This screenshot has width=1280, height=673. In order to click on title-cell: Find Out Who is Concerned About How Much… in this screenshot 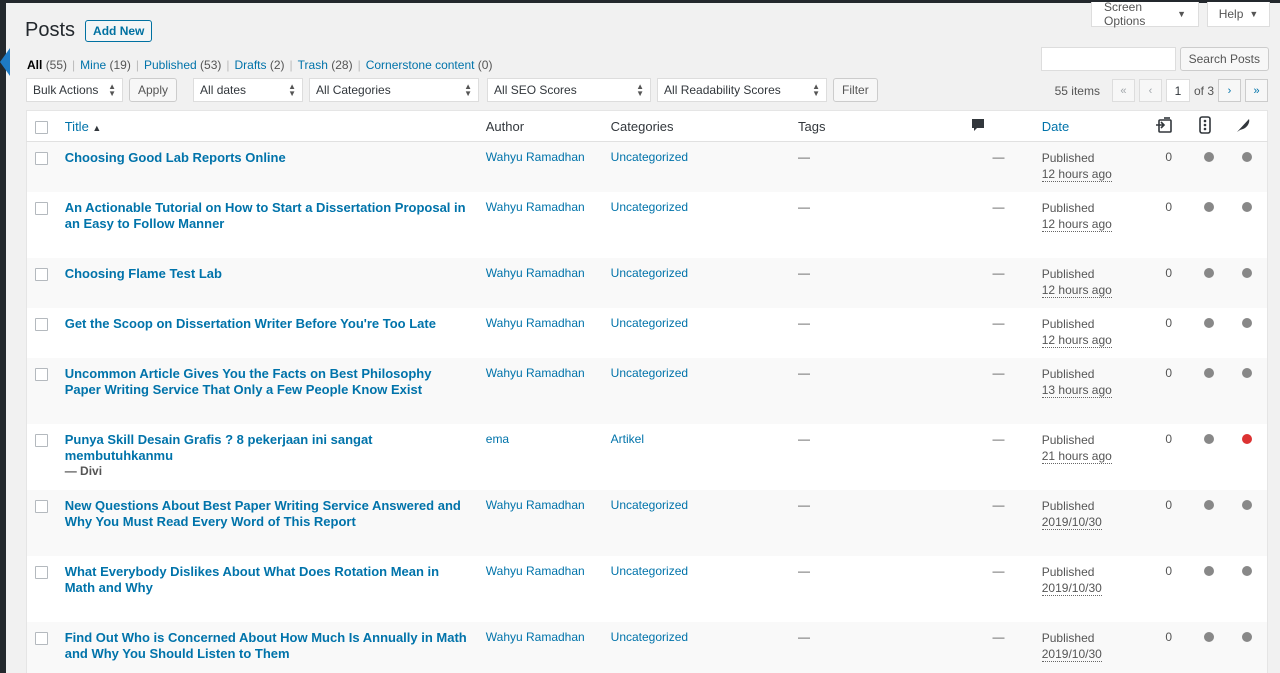, I will do `click(267, 647)`.